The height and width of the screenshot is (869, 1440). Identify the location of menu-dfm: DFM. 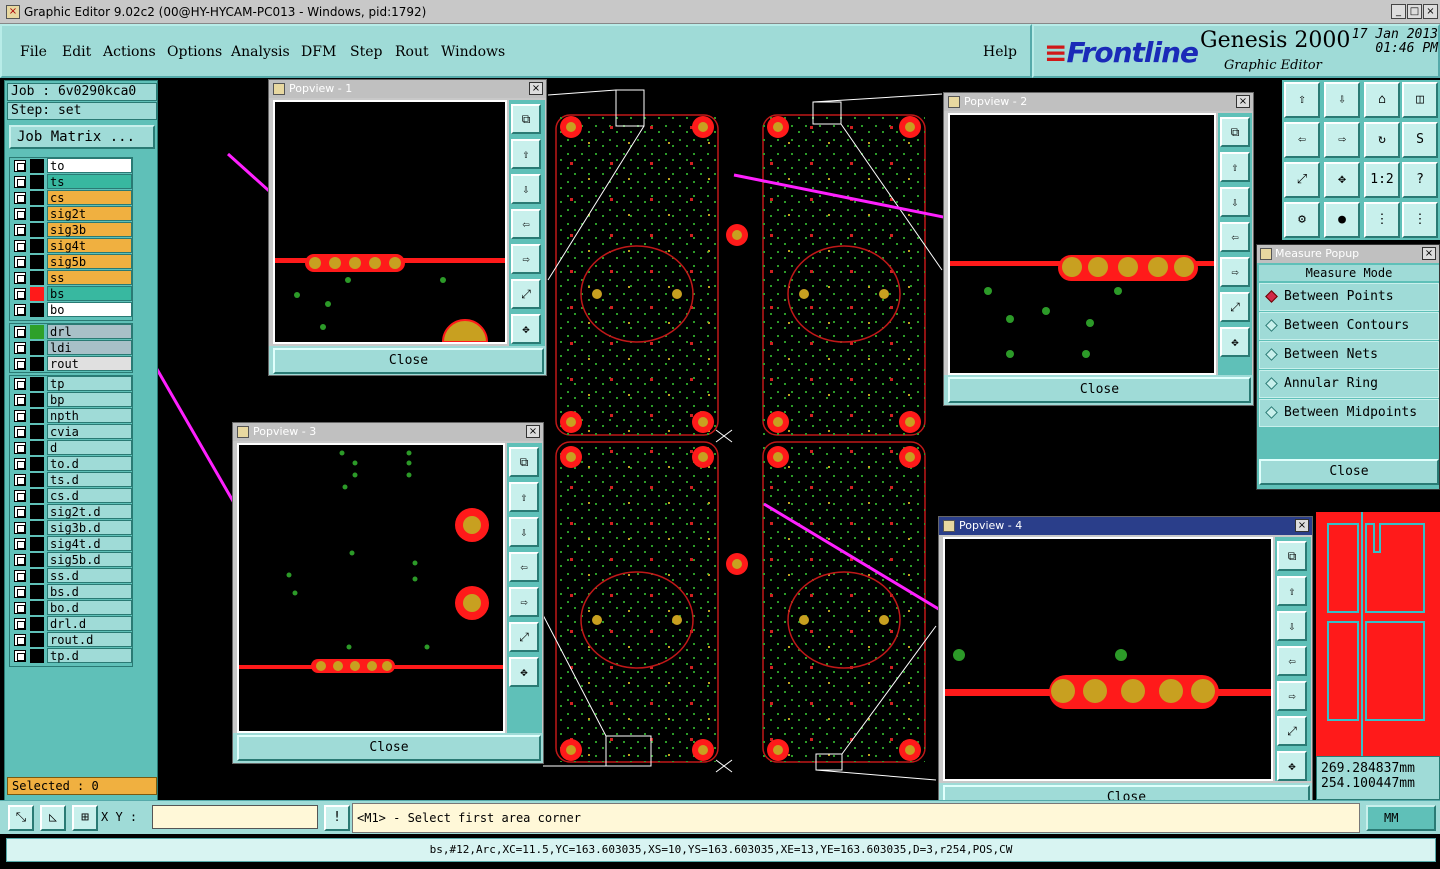
(318, 52).